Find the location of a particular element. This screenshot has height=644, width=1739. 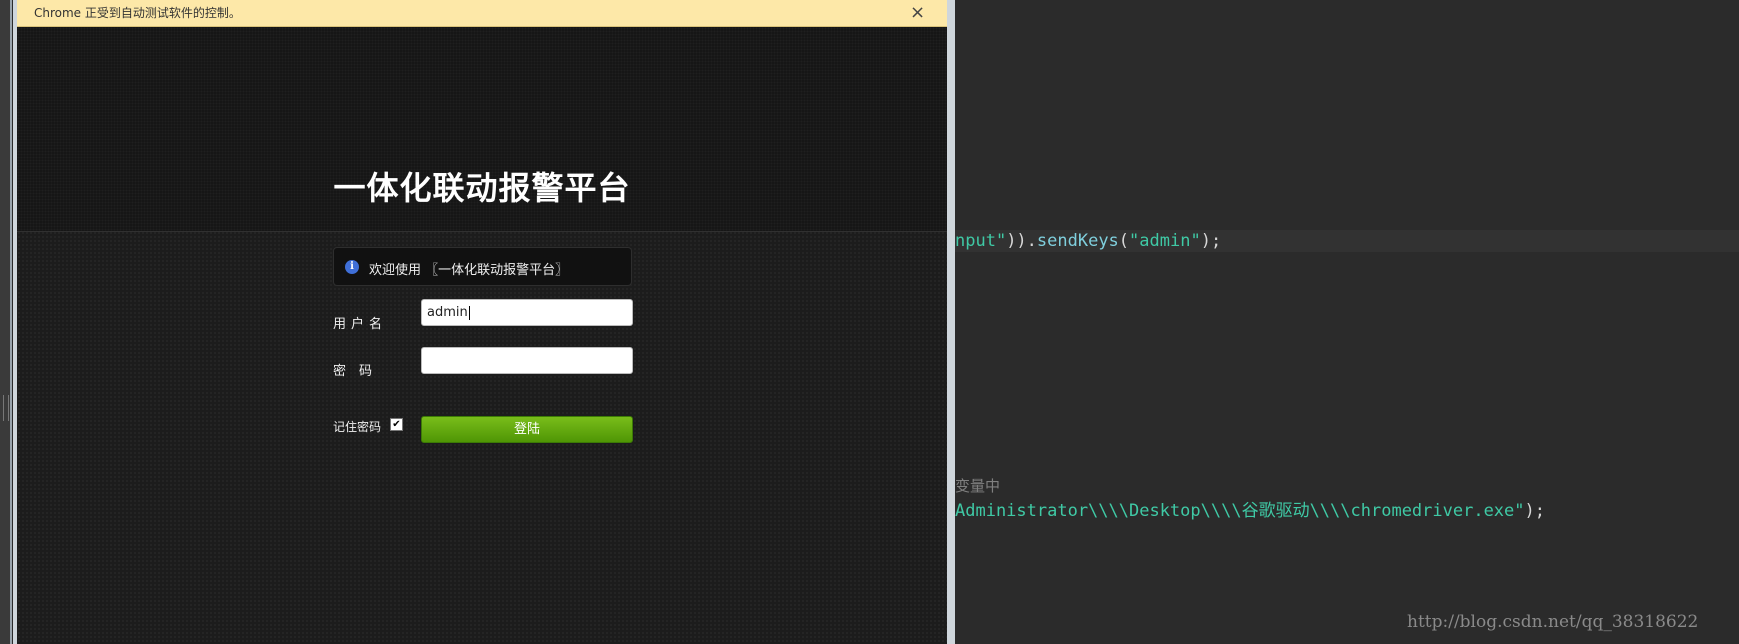

password-input is located at coordinates (527, 360).